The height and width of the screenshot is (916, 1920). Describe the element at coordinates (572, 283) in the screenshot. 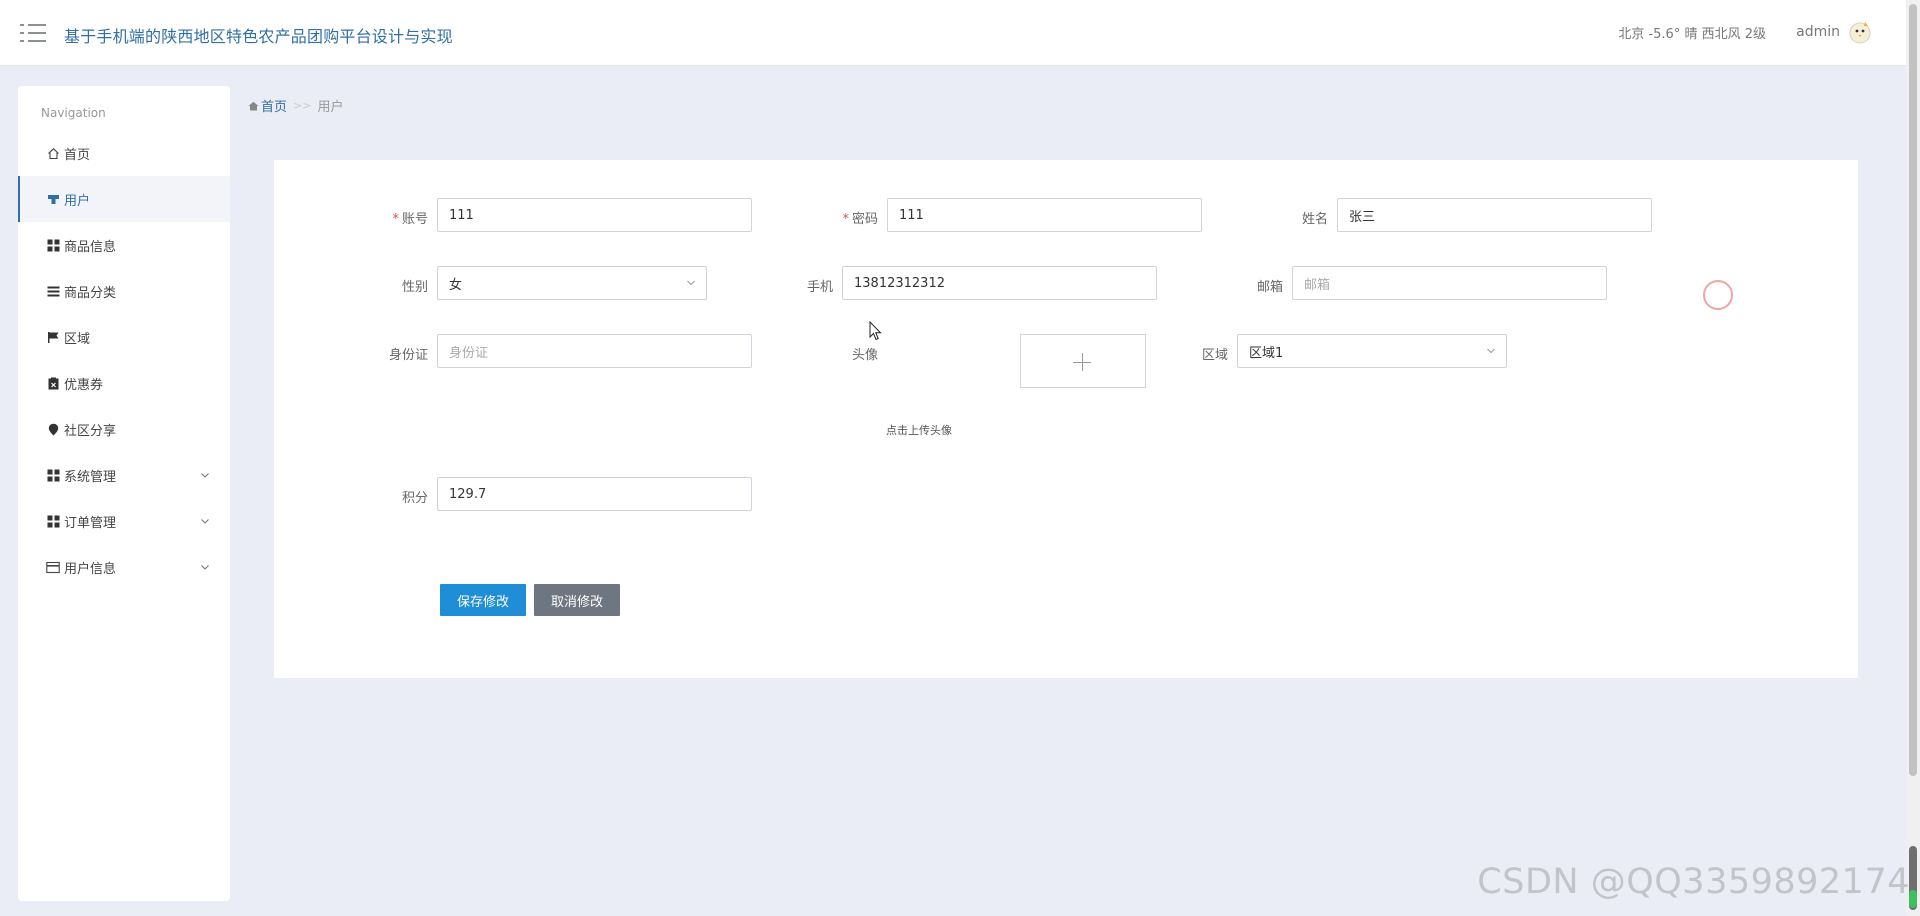

I see `gender-select: 女` at that location.